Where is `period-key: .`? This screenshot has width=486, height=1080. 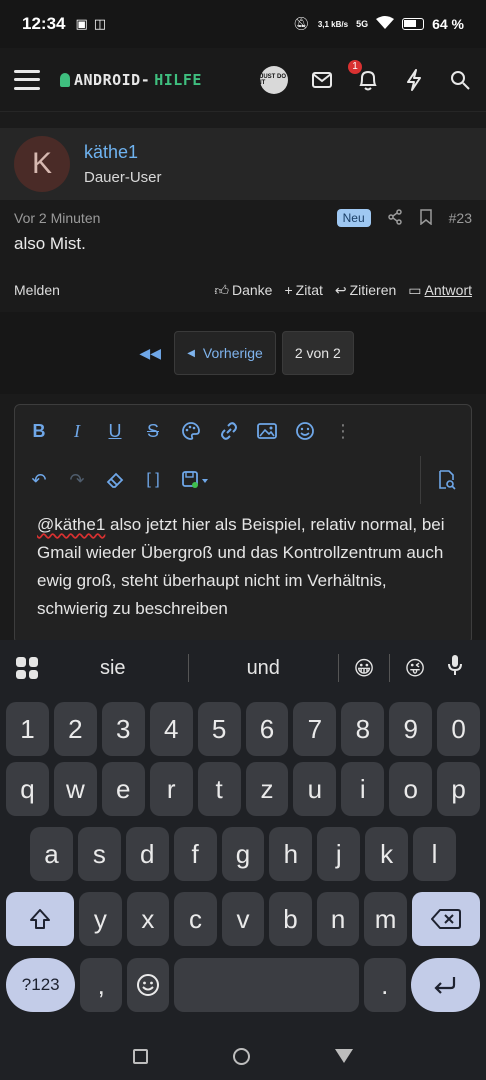
period-key: . is located at coordinates (384, 985).